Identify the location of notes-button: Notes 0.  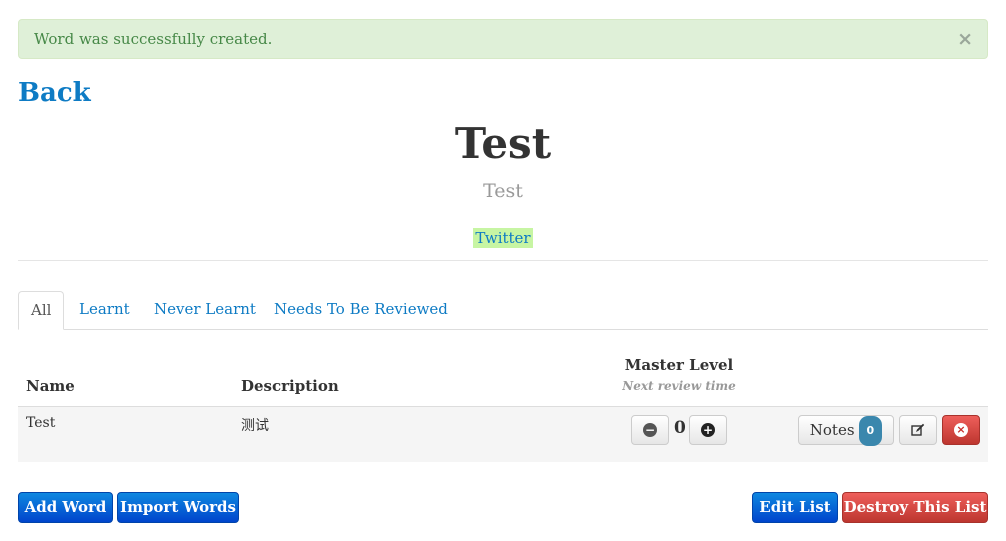
(846, 430).